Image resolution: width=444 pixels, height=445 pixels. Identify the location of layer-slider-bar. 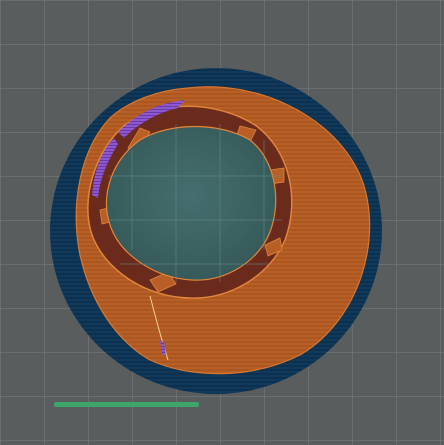
(126, 404).